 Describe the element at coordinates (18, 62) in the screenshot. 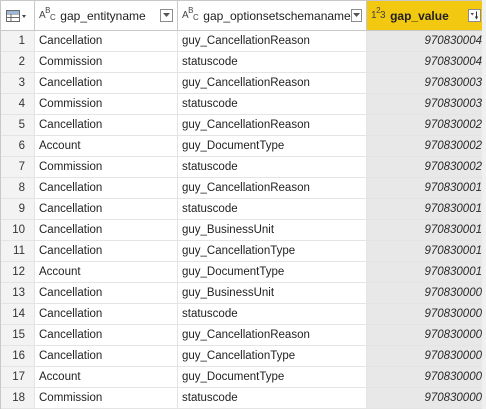

I see `row-number: 2` at that location.